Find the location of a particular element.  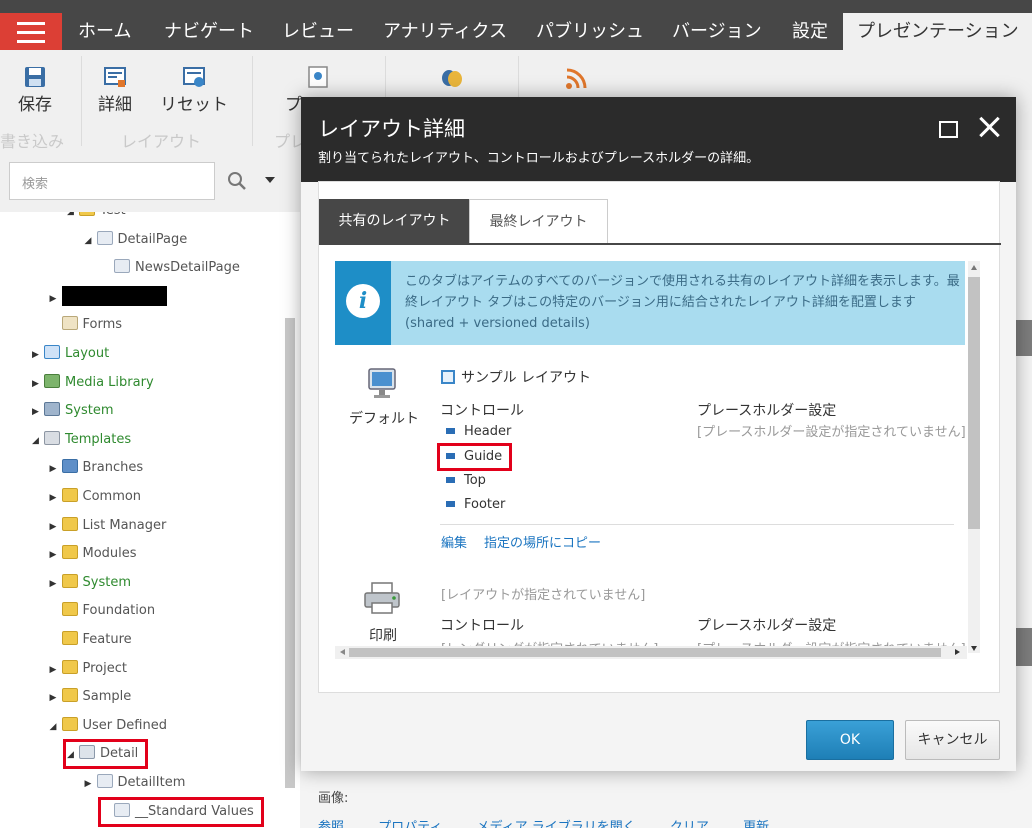

tab-review: レビュー is located at coordinates (318, 32).